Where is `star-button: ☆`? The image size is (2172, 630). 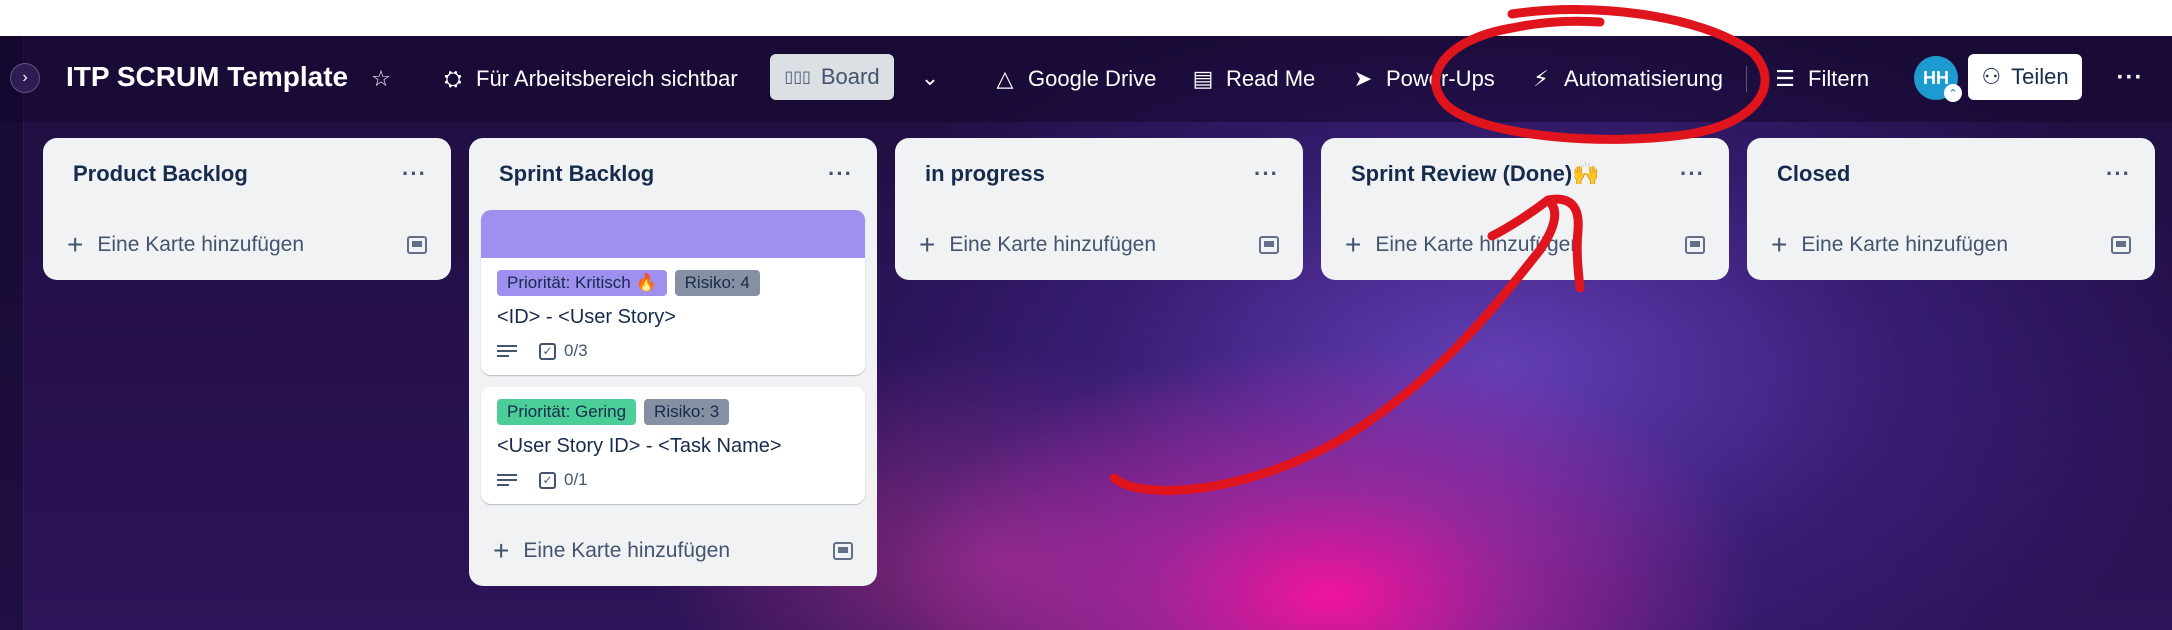
star-button: ☆ is located at coordinates (381, 79).